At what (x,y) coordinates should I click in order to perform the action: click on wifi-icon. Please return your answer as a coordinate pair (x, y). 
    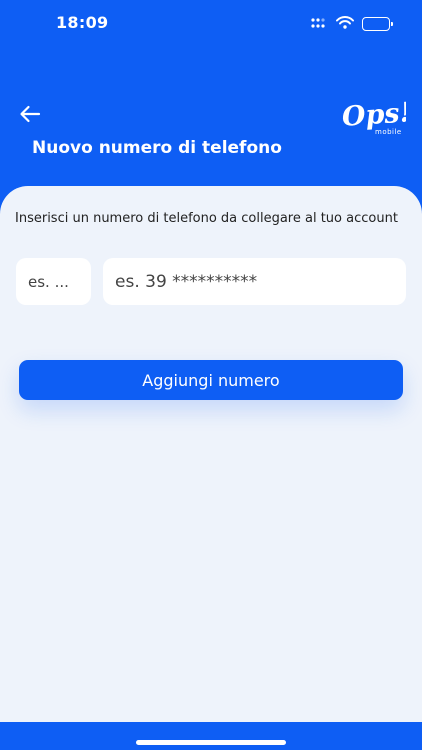
    Looking at the image, I should click on (345, 23).